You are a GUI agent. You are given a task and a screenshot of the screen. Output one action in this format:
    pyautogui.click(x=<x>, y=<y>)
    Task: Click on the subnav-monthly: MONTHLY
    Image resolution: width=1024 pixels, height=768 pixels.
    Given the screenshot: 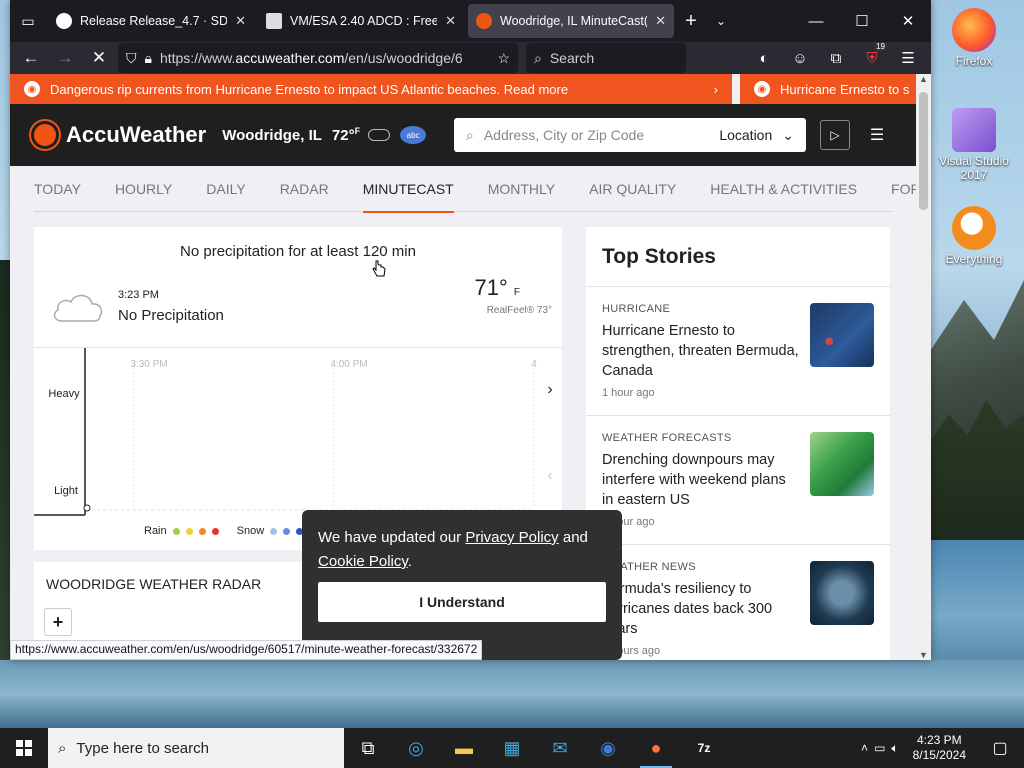 What is the action you would take?
    pyautogui.click(x=521, y=189)
    